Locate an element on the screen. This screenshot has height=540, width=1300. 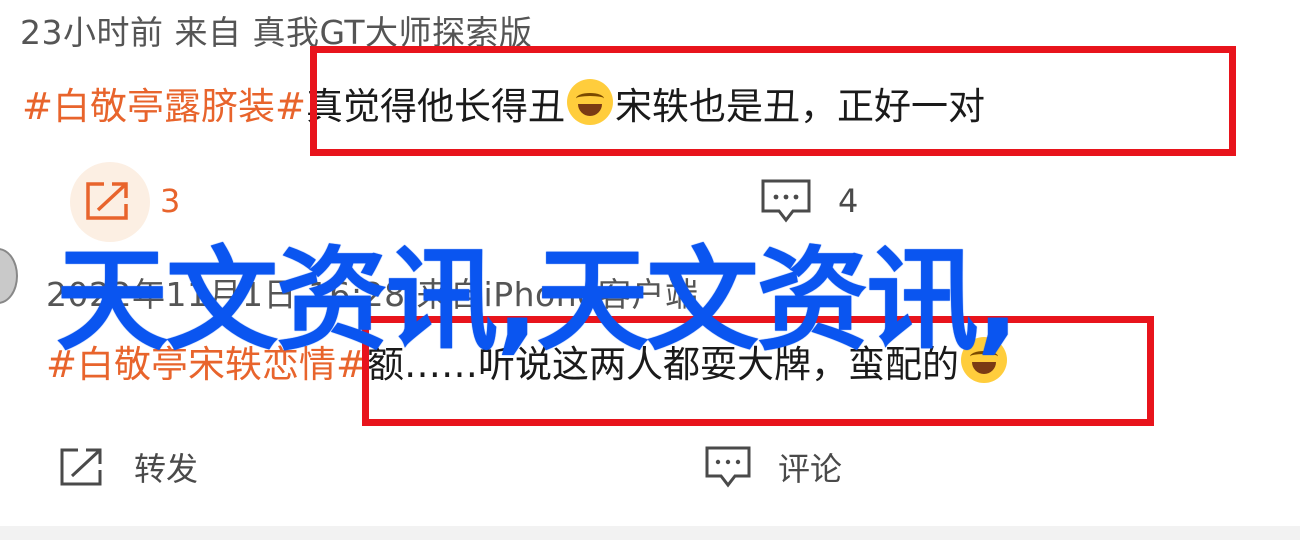
bottom-divider is located at coordinates (650, 533).